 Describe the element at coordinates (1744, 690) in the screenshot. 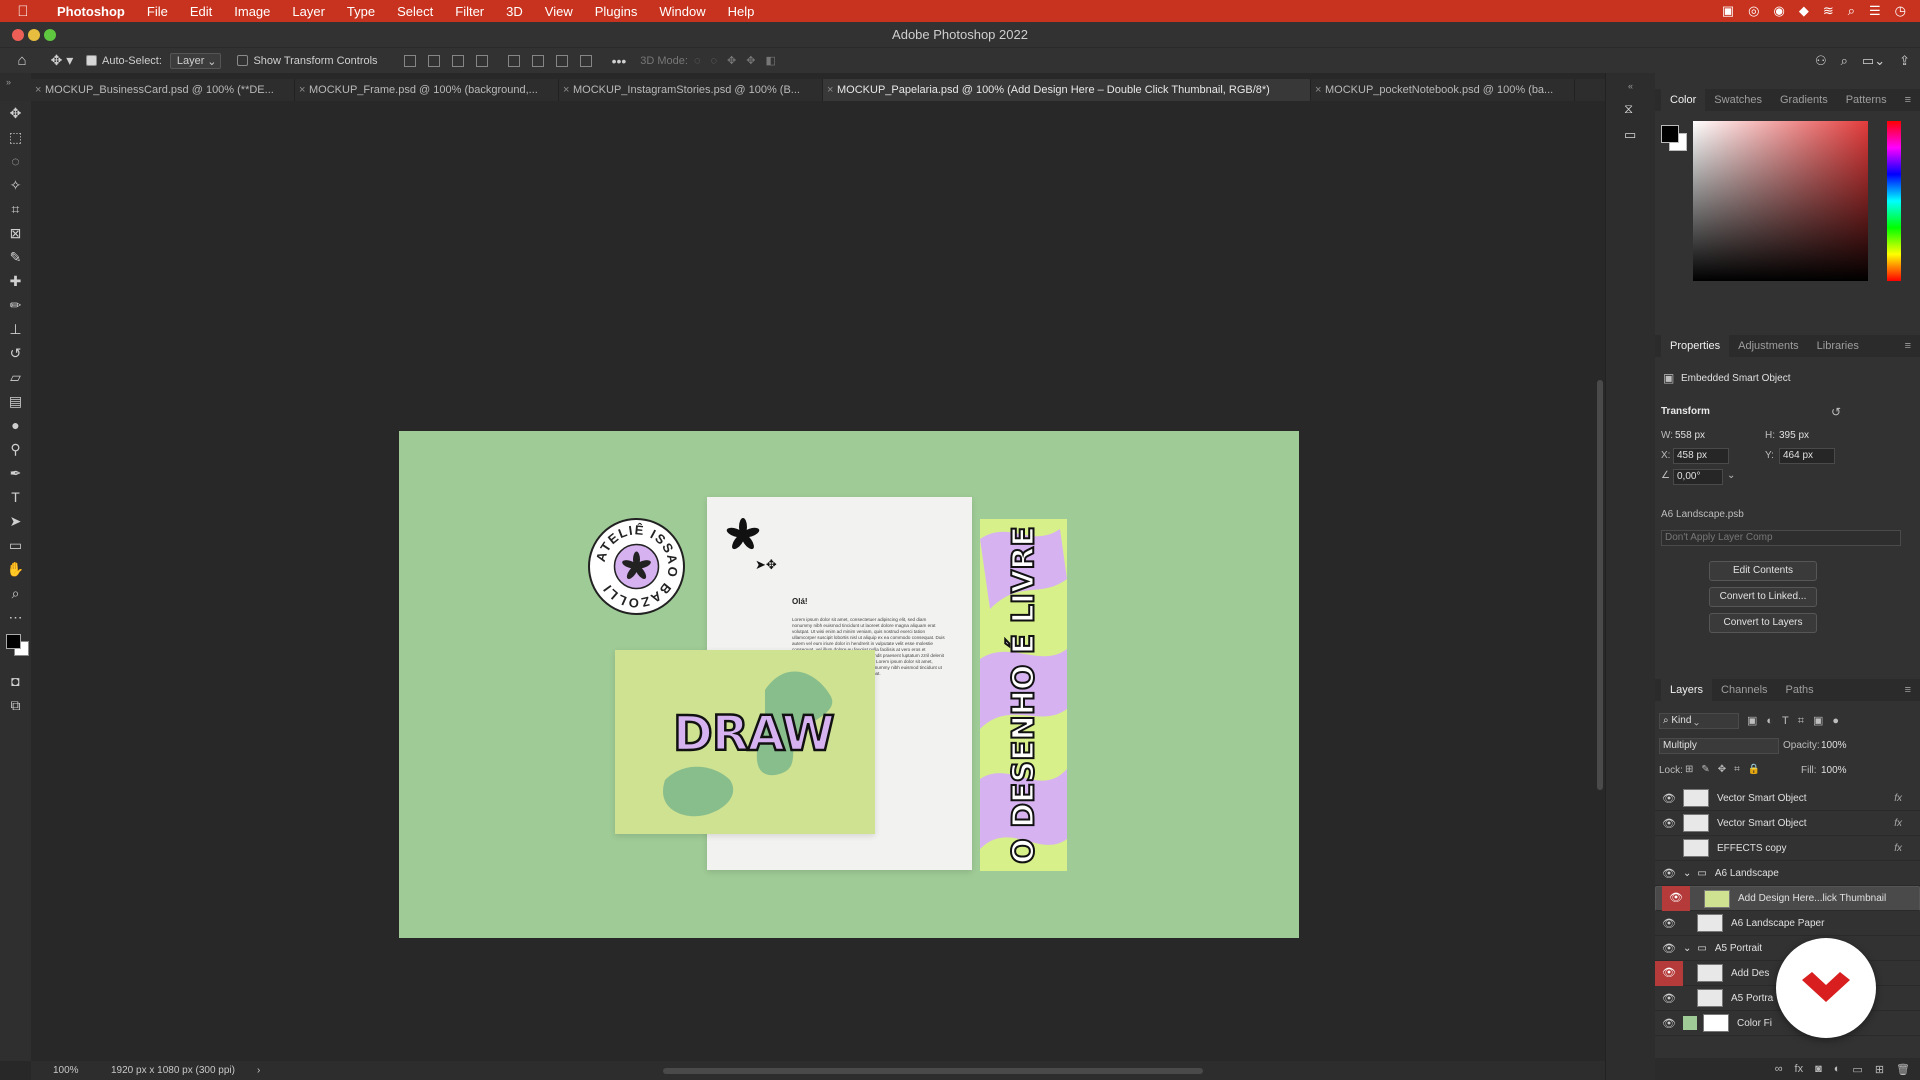

I see `tab-channels: Channels` at that location.